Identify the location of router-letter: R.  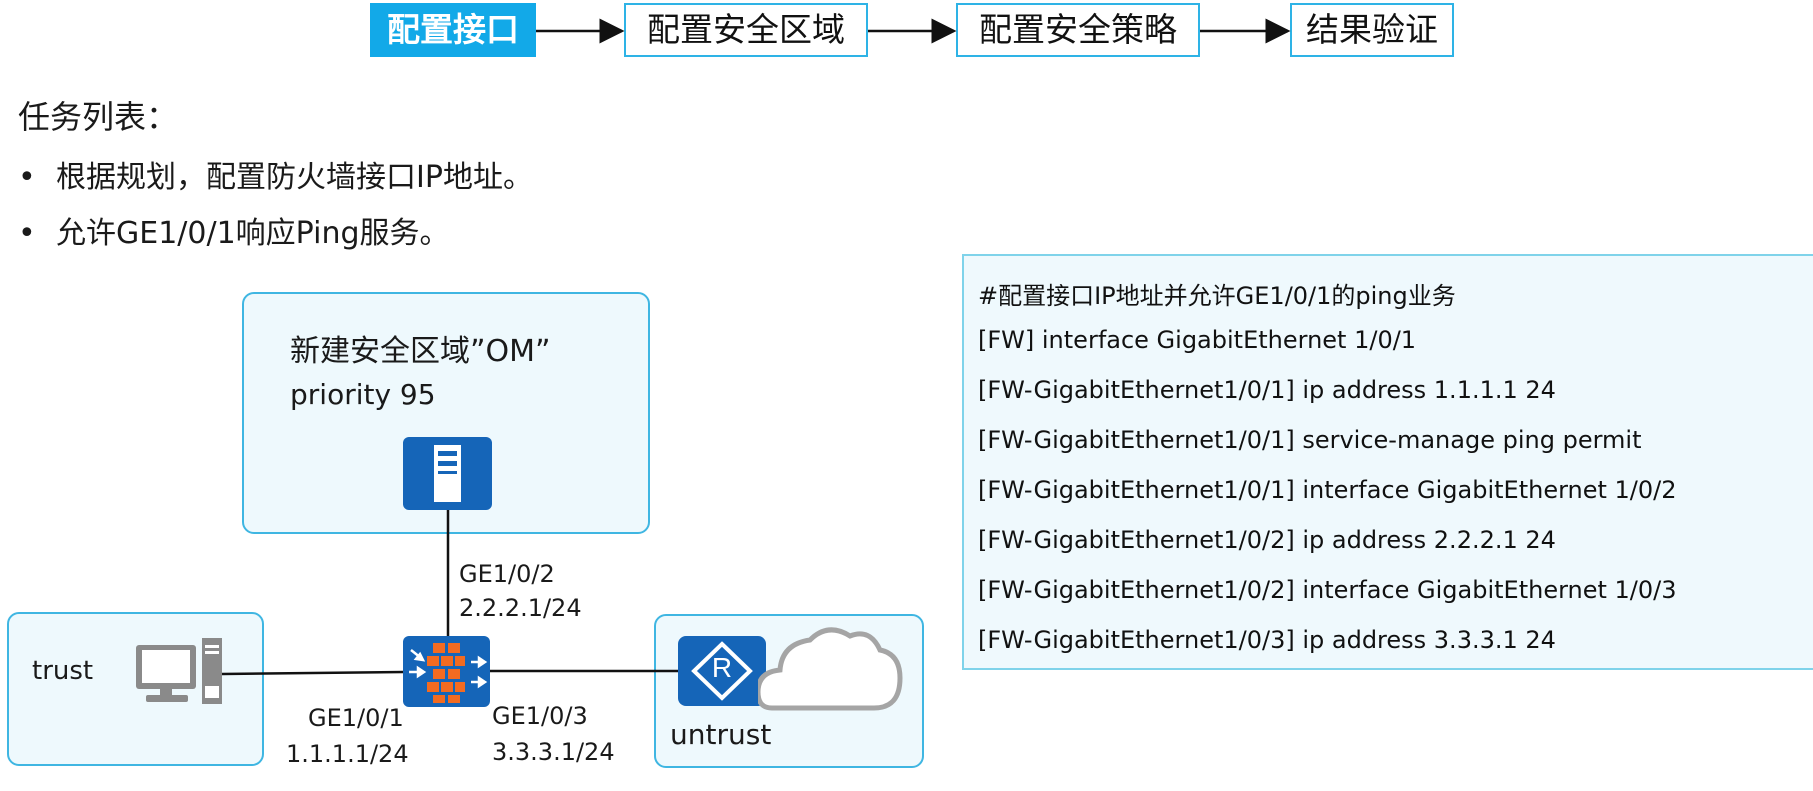
(722, 667).